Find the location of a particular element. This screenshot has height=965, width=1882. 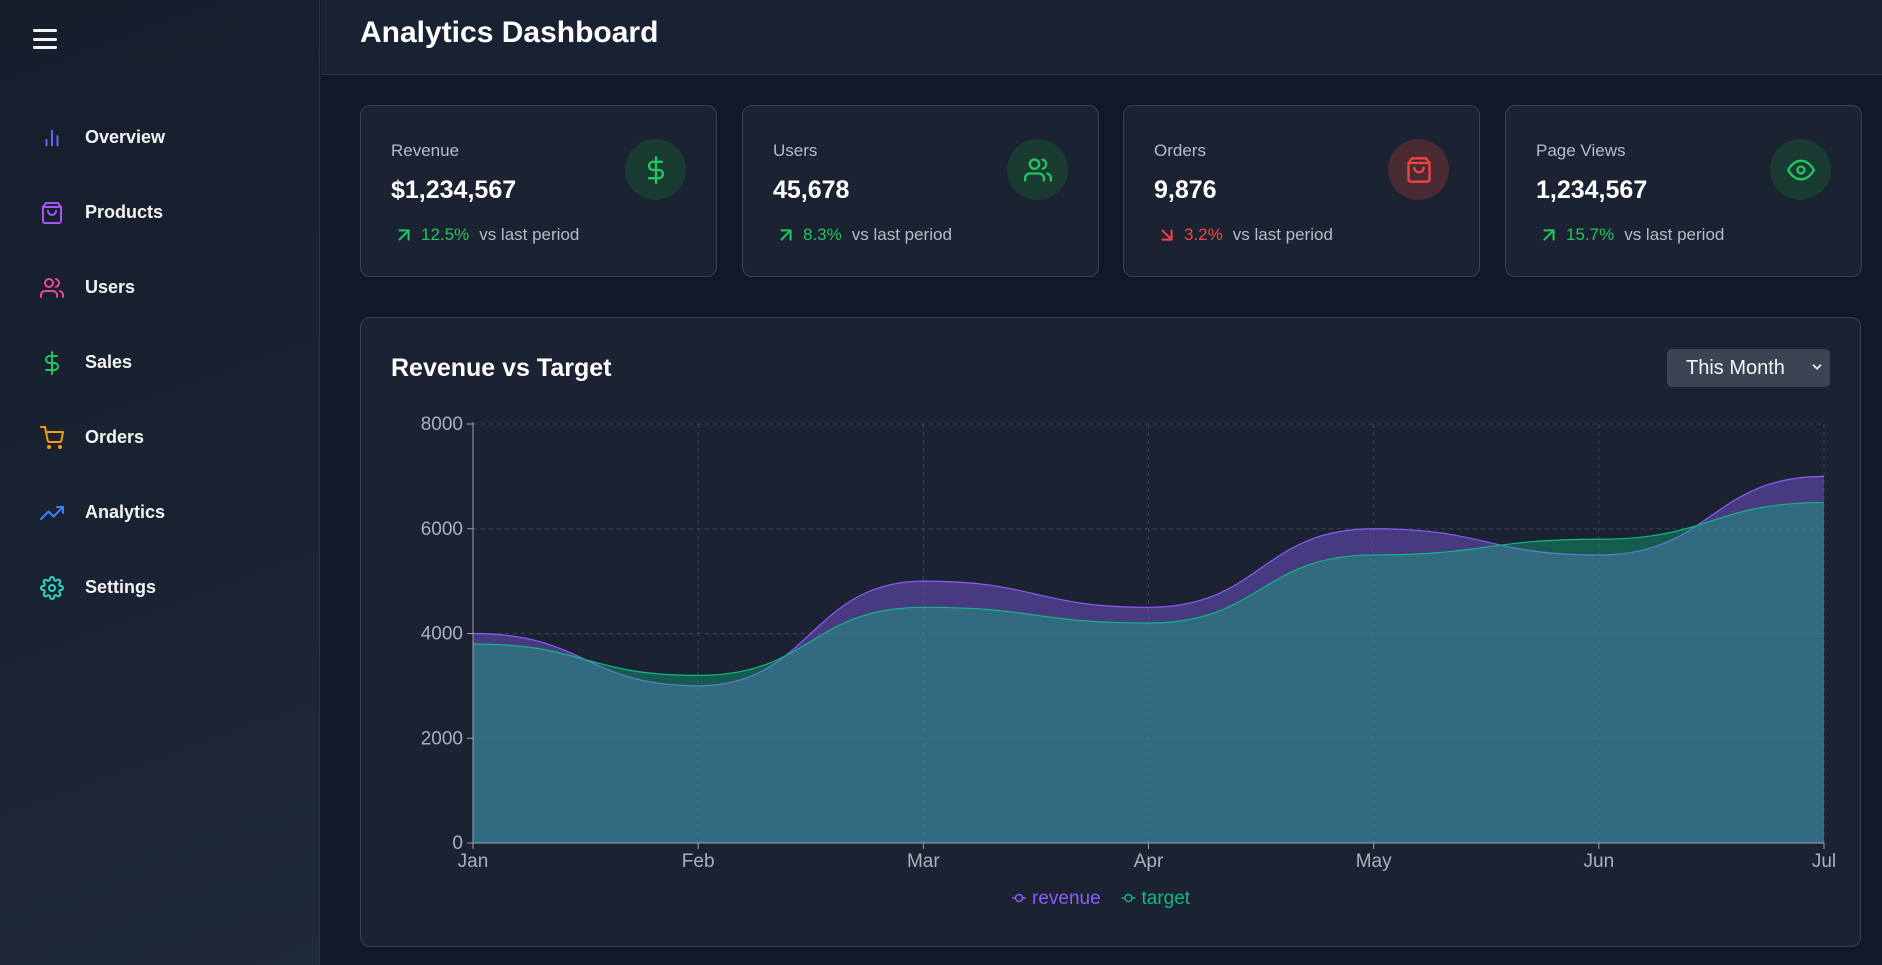

sidebar-item-products: Products is located at coordinates (160, 212).